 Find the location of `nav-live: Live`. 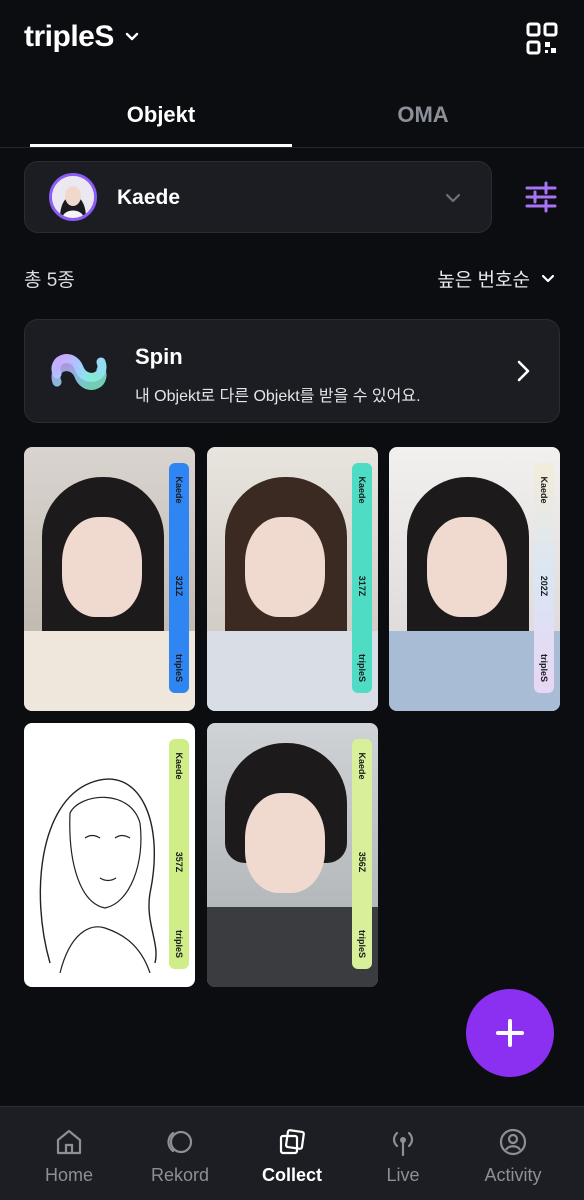

nav-live: Live is located at coordinates (403, 1153).